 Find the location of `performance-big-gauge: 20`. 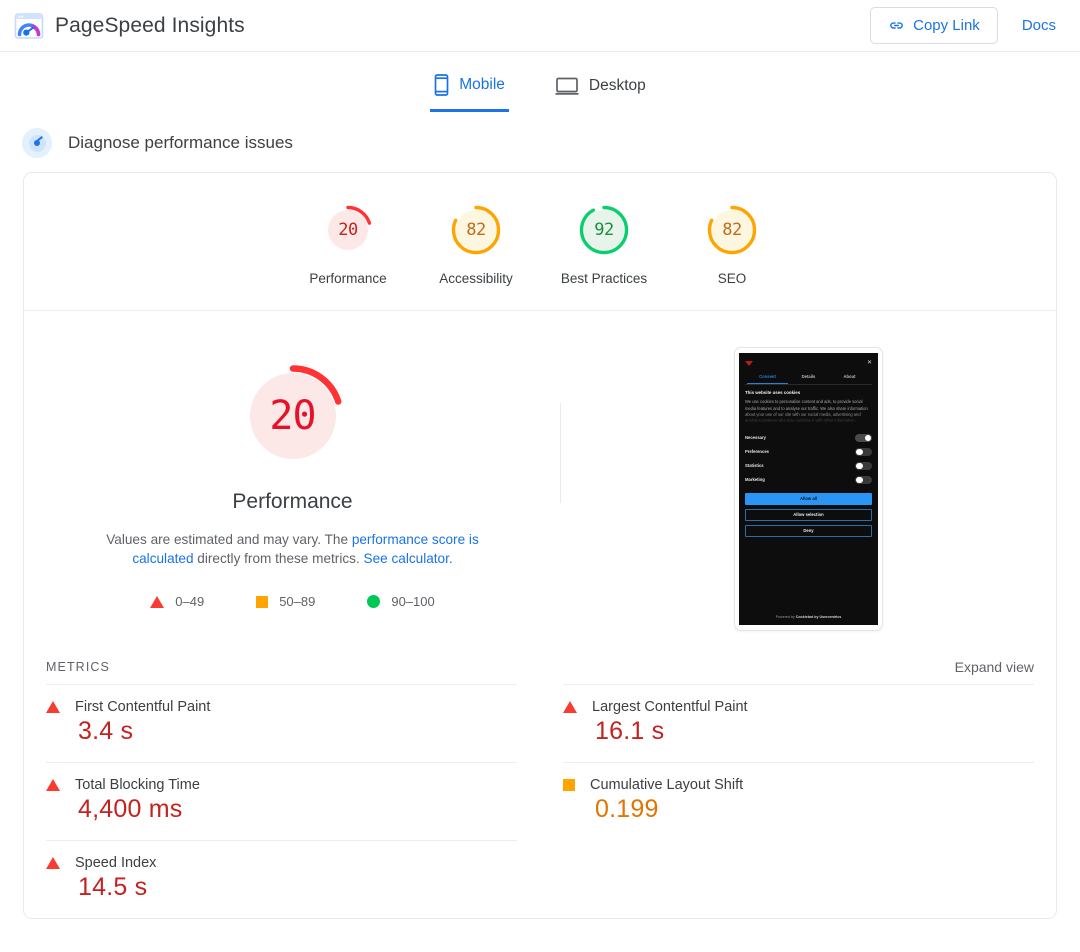

performance-big-gauge: 20 is located at coordinates (293, 416).